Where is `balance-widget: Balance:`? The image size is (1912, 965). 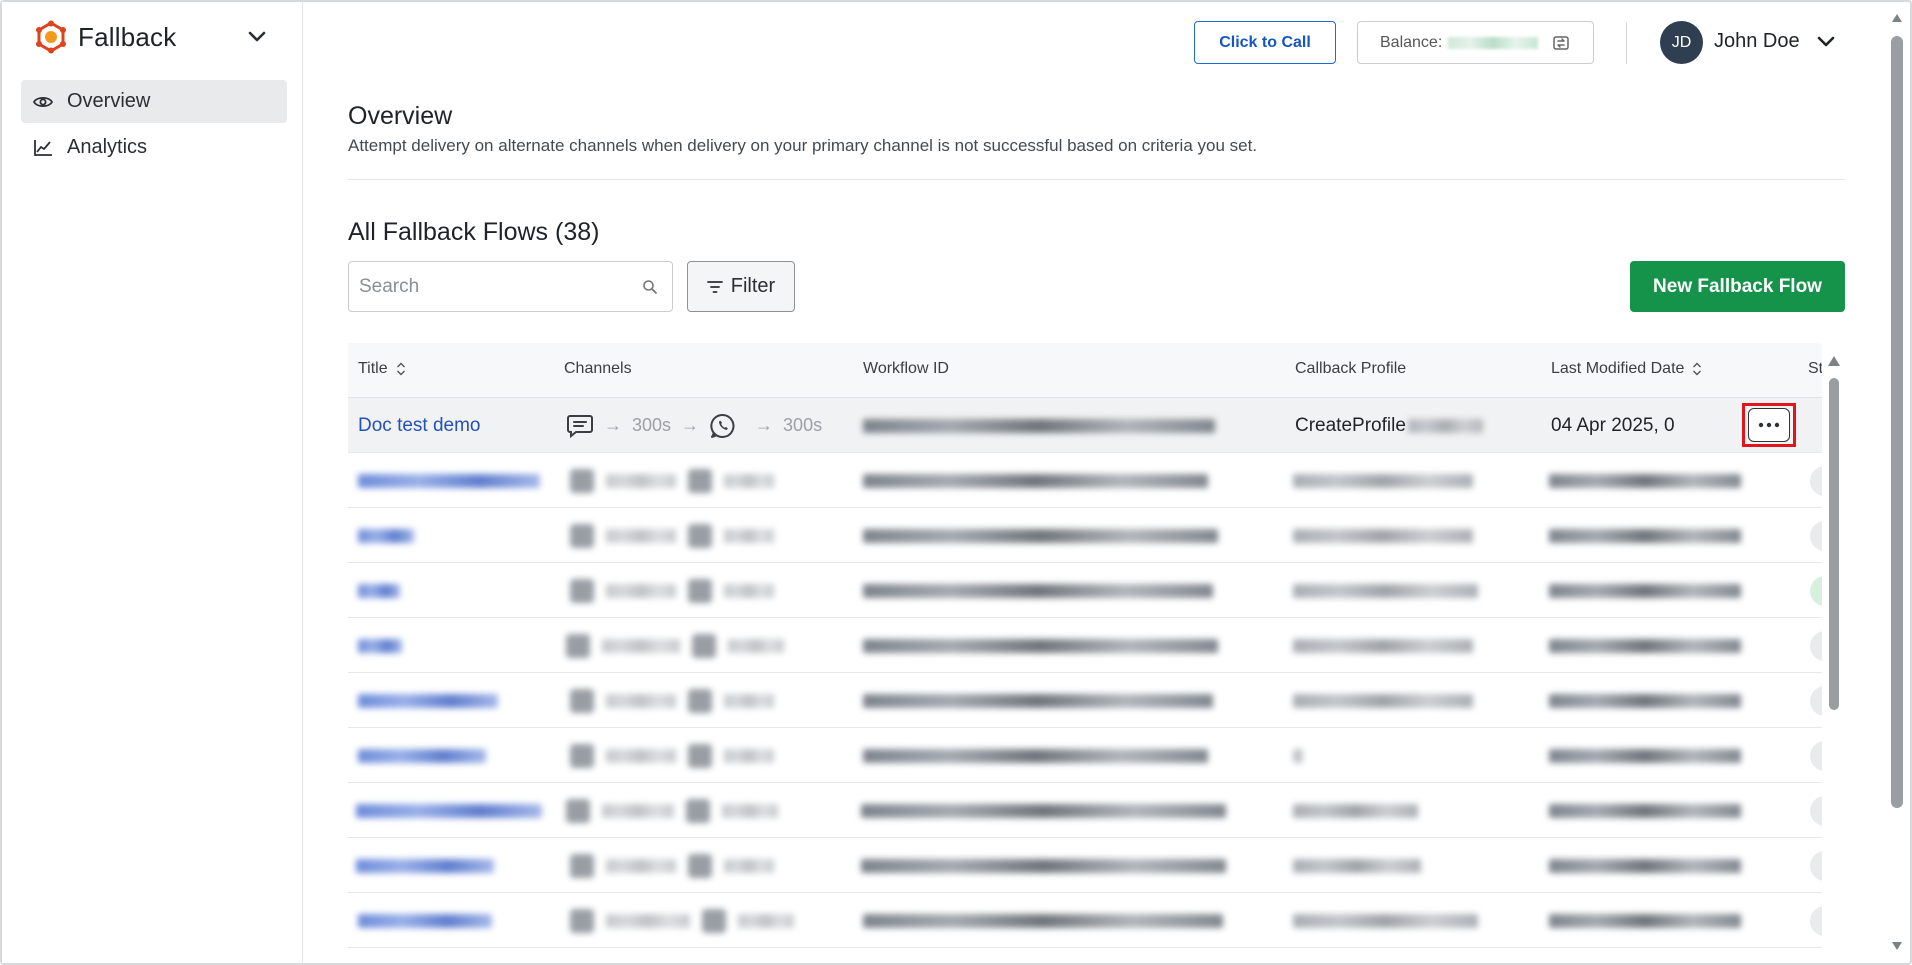 balance-widget: Balance: is located at coordinates (1475, 42).